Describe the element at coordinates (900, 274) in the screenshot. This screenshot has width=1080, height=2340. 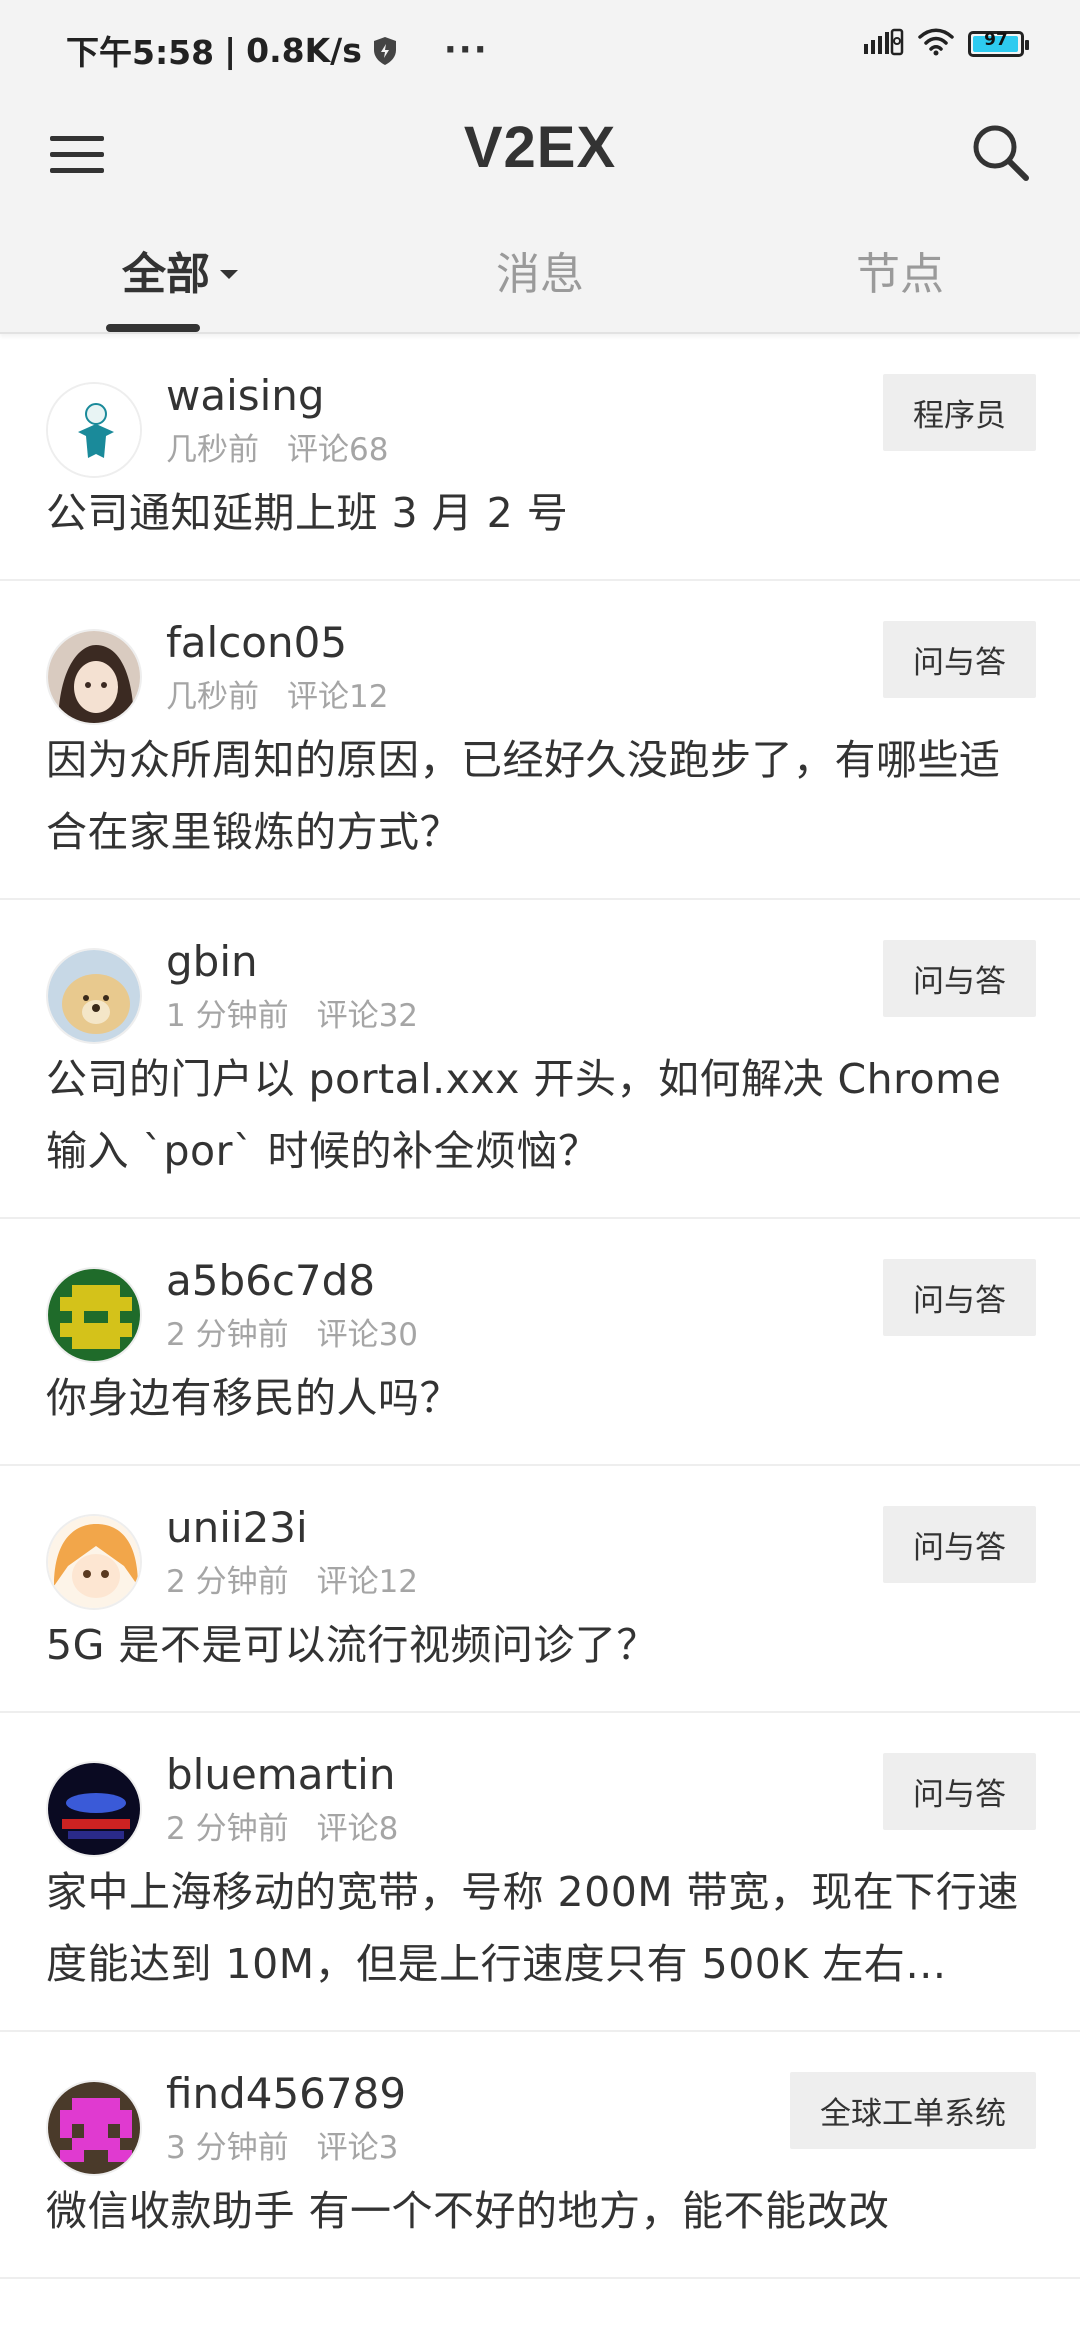
I see `tab-nodes-label: 节点` at that location.